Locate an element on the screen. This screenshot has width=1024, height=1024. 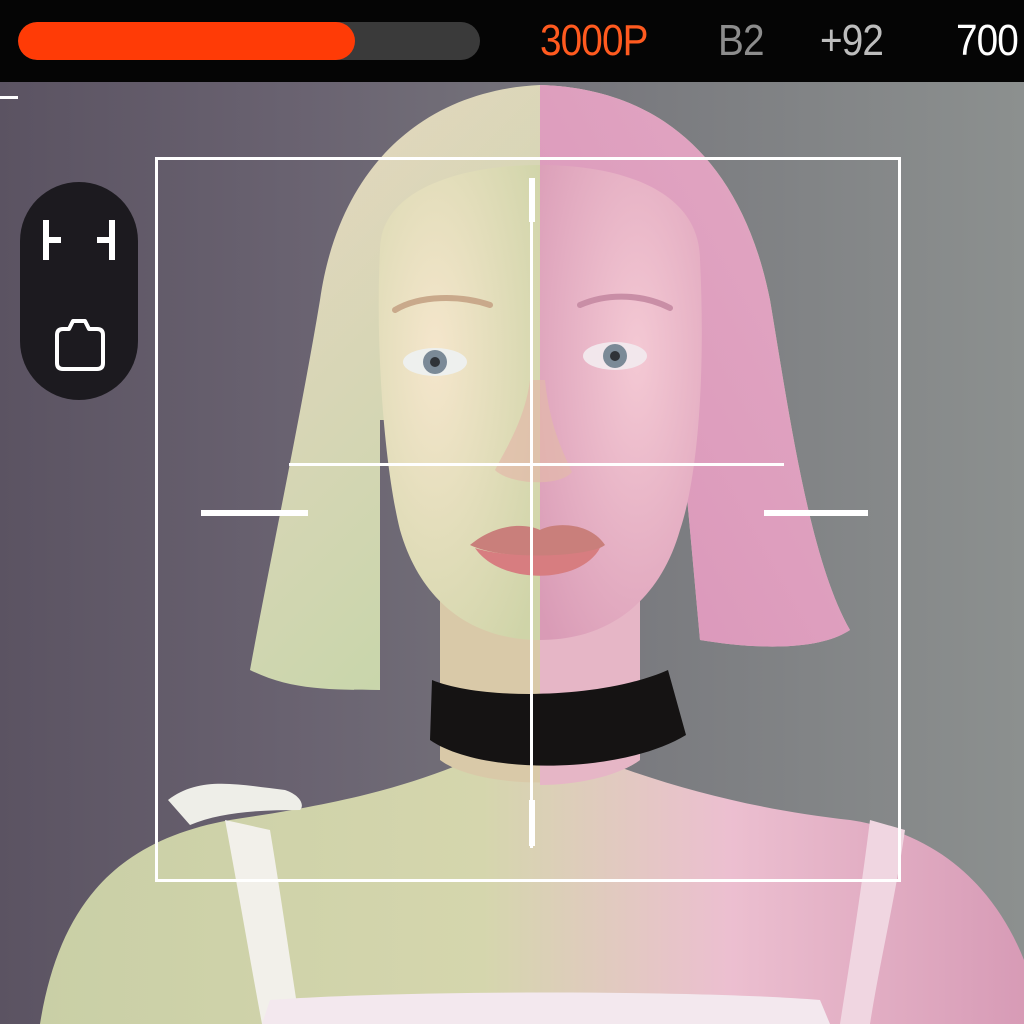
battery-level-fill is located at coordinates (187, 41).